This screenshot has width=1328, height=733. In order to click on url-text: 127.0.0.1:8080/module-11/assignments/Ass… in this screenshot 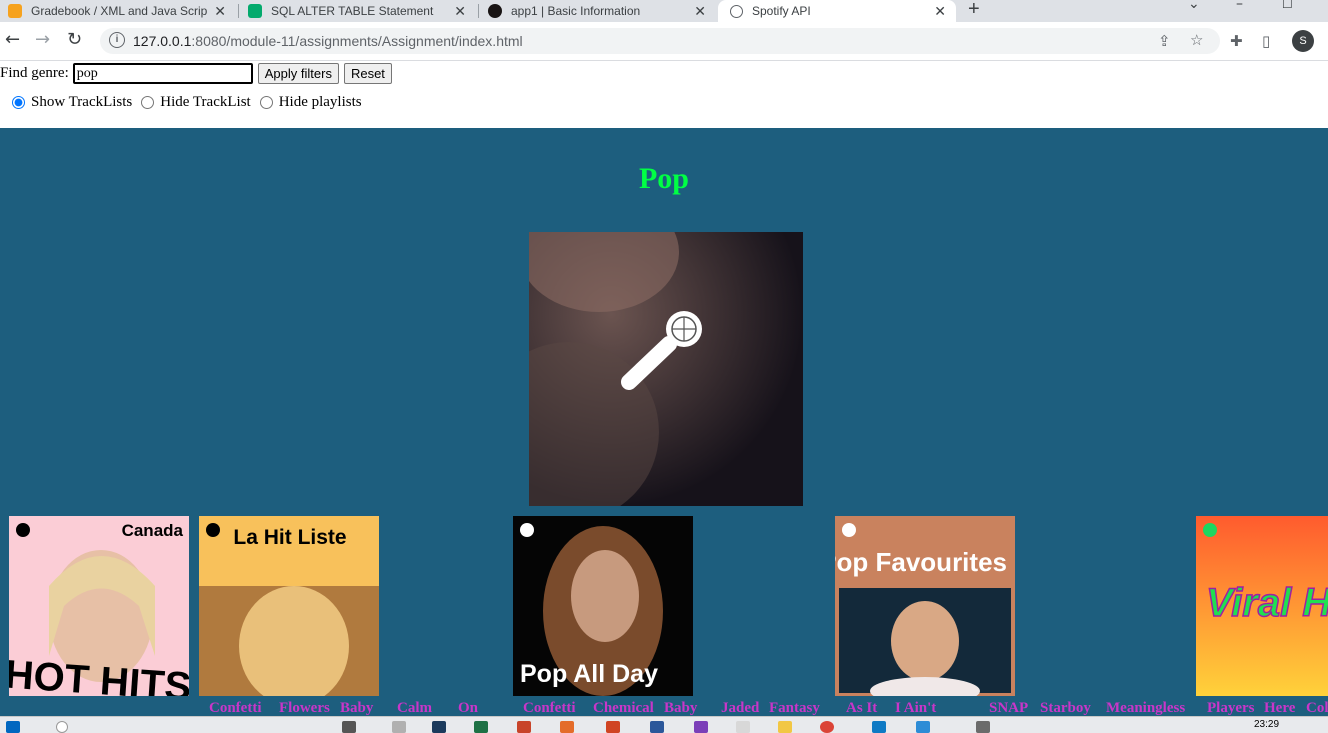, I will do `click(328, 41)`.